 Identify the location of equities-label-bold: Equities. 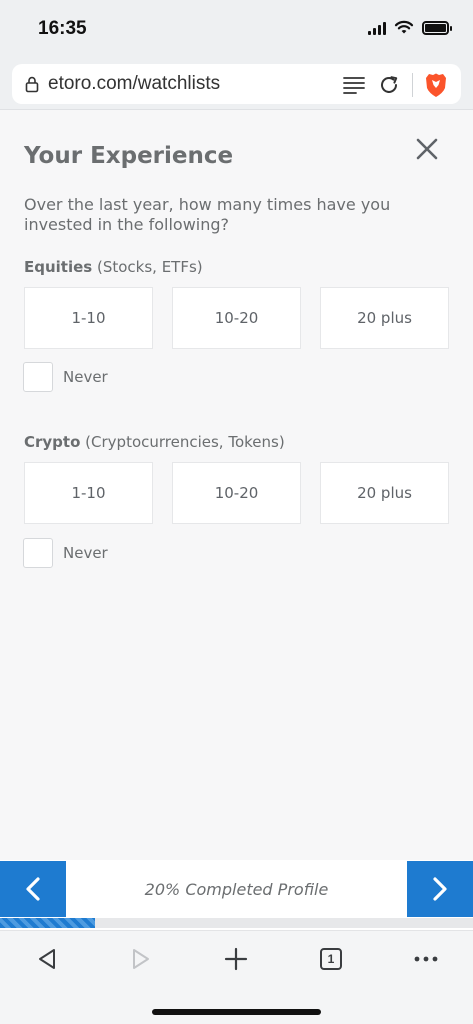
(58, 267).